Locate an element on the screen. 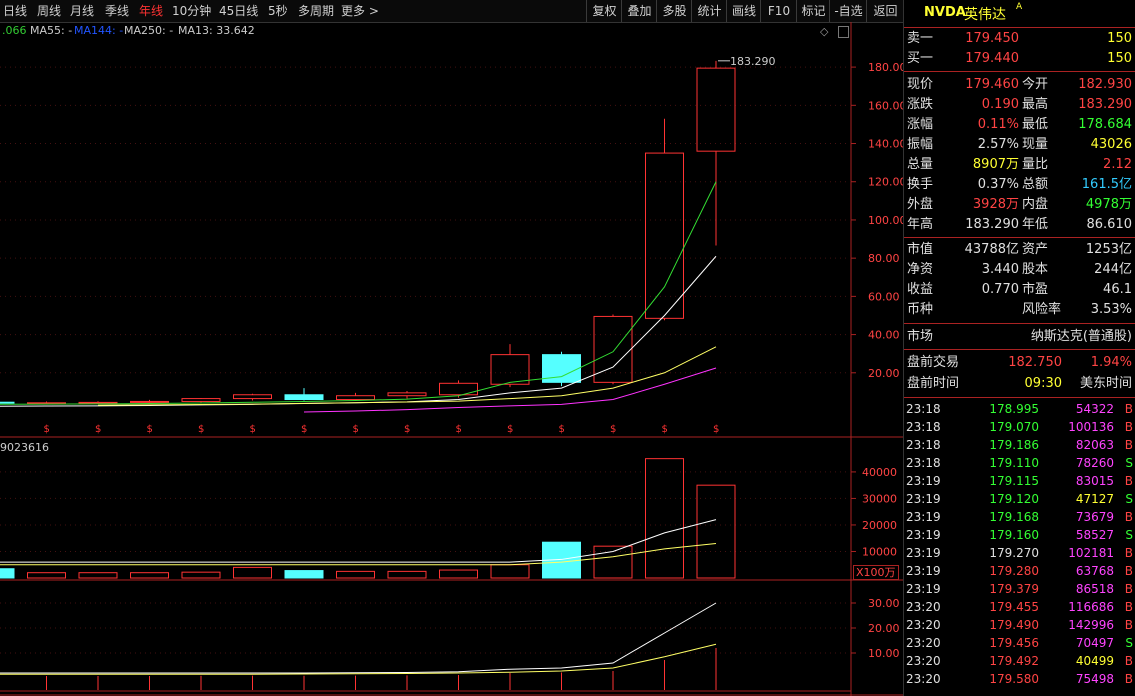  price-tick-label: 120.00 is located at coordinates (885, 182).